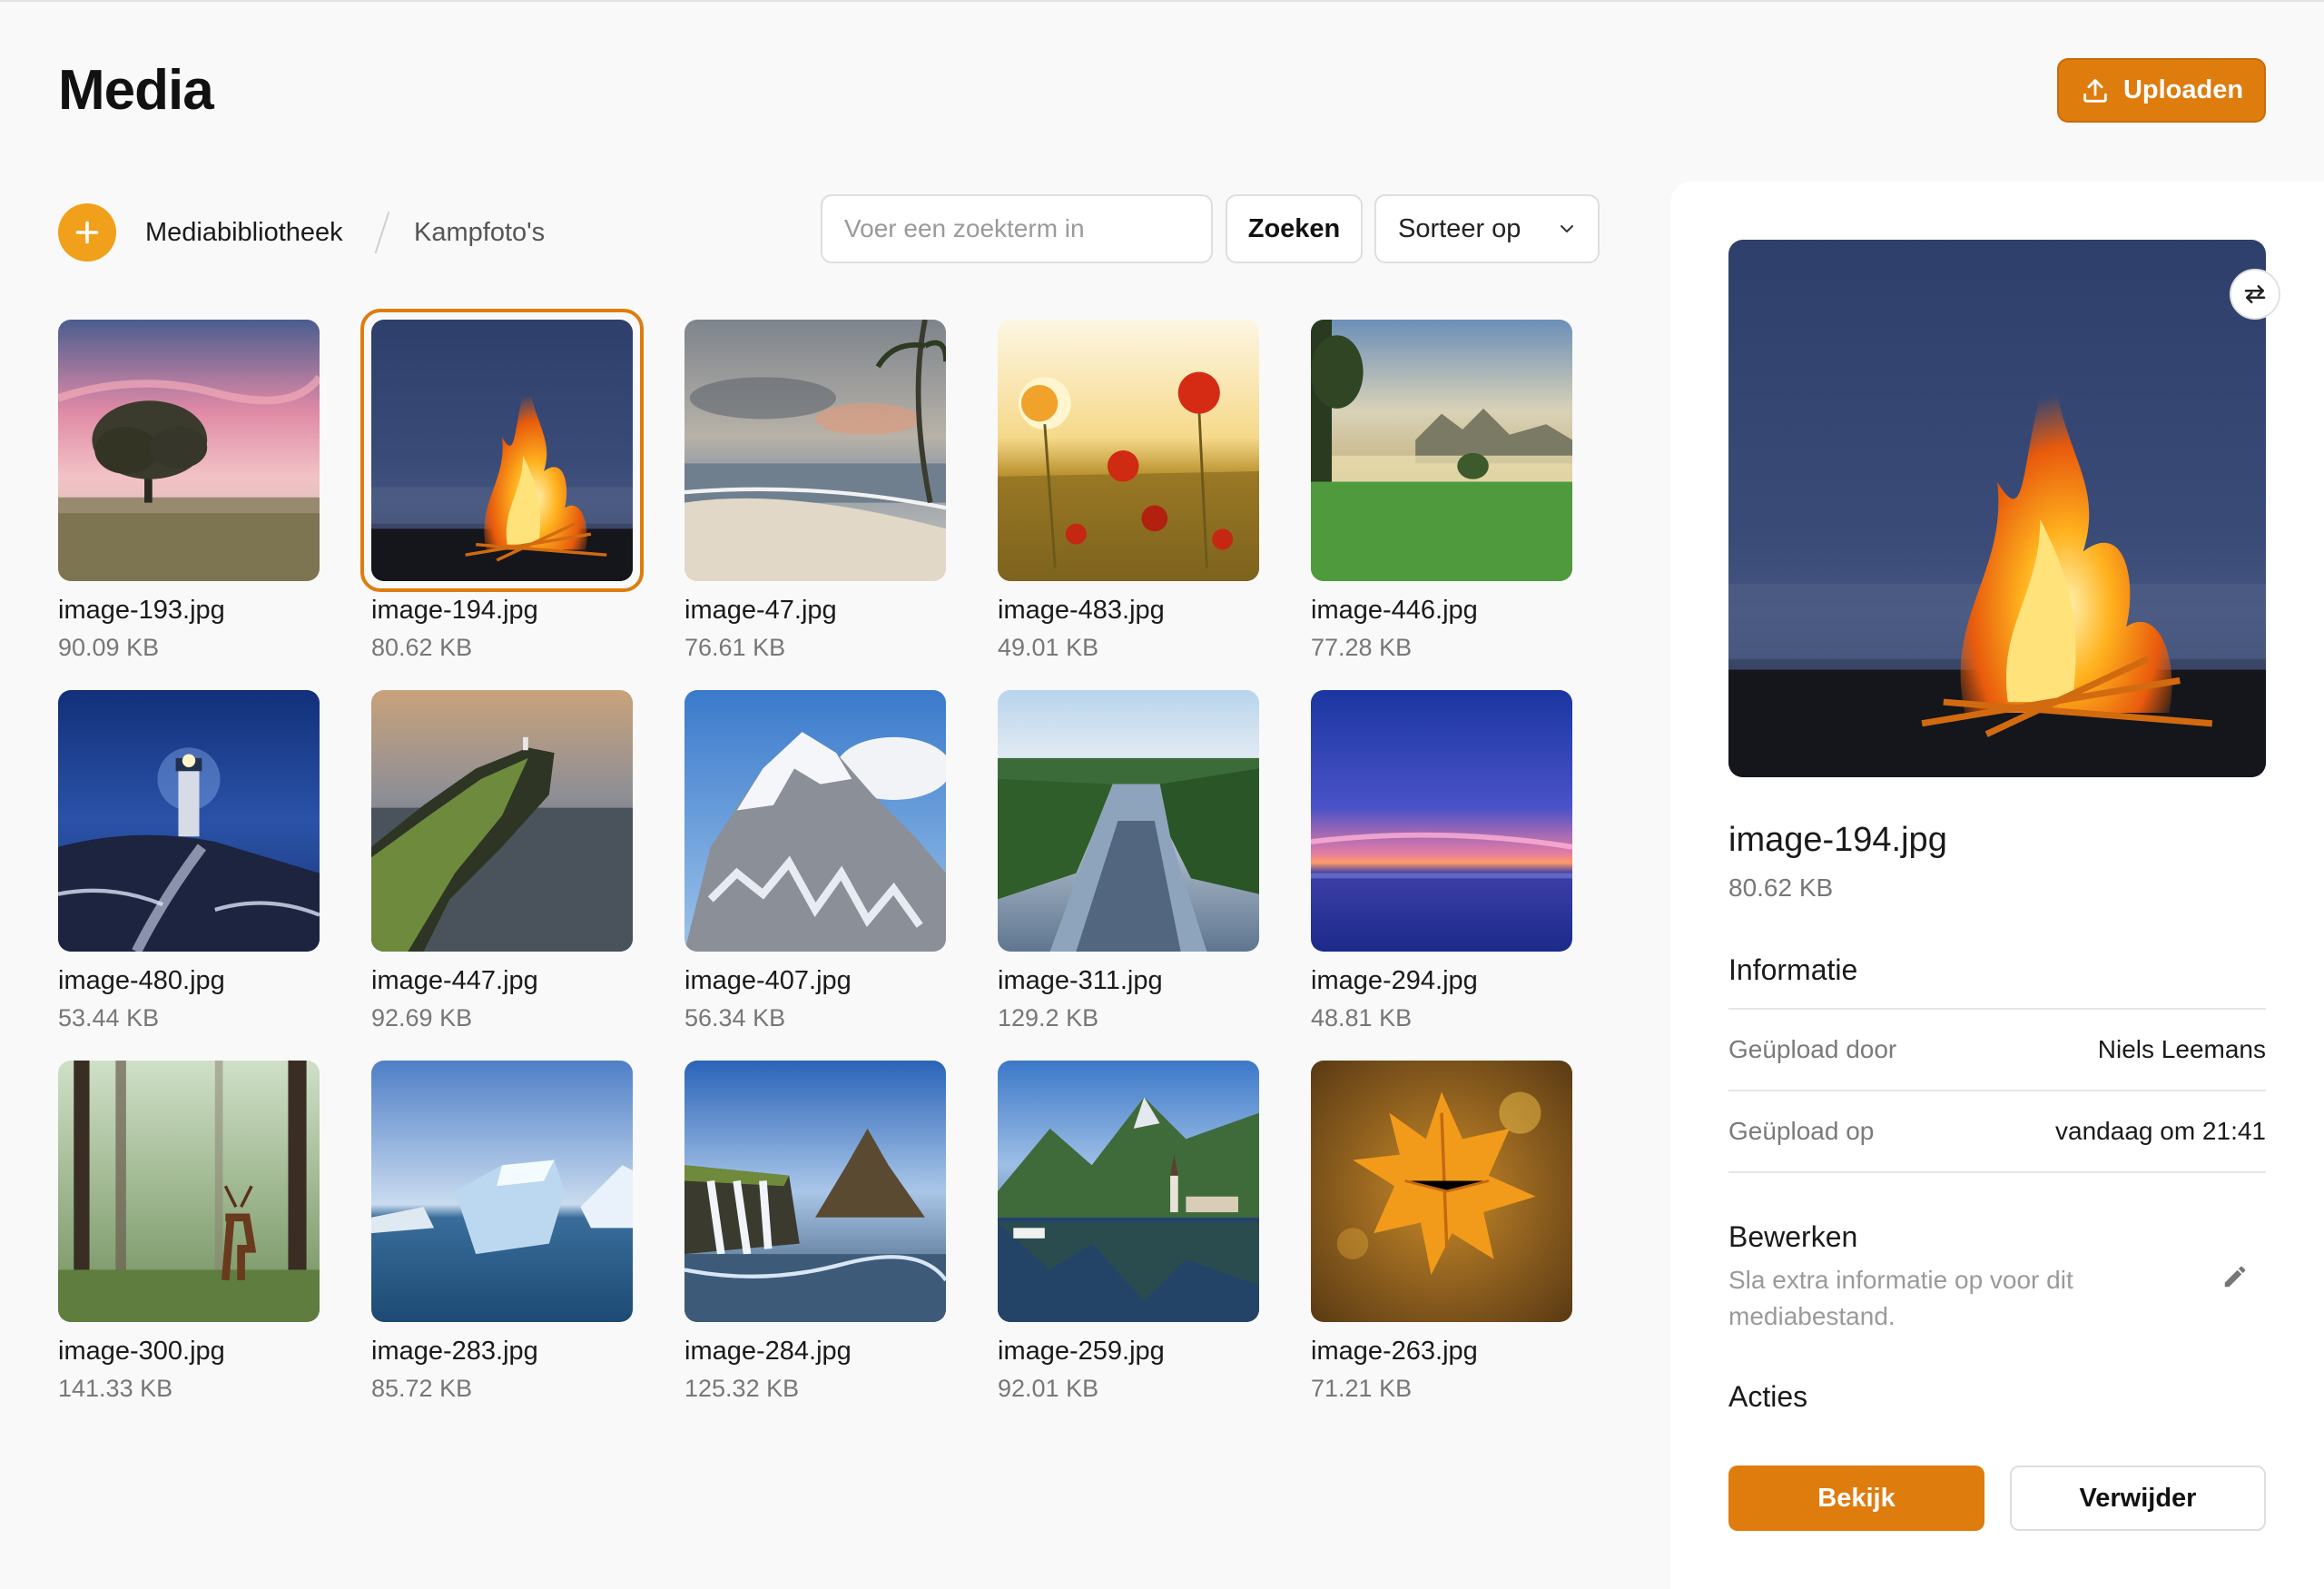 This screenshot has width=2324, height=1589. I want to click on preview-scene, so click(1997, 508).